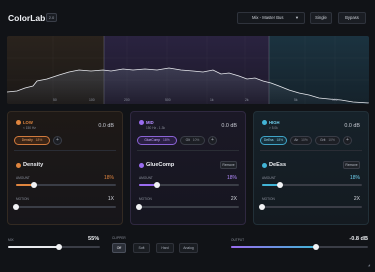  Describe the element at coordinates (110, 199) in the screenshot. I see `motion-value: 1X` at that location.